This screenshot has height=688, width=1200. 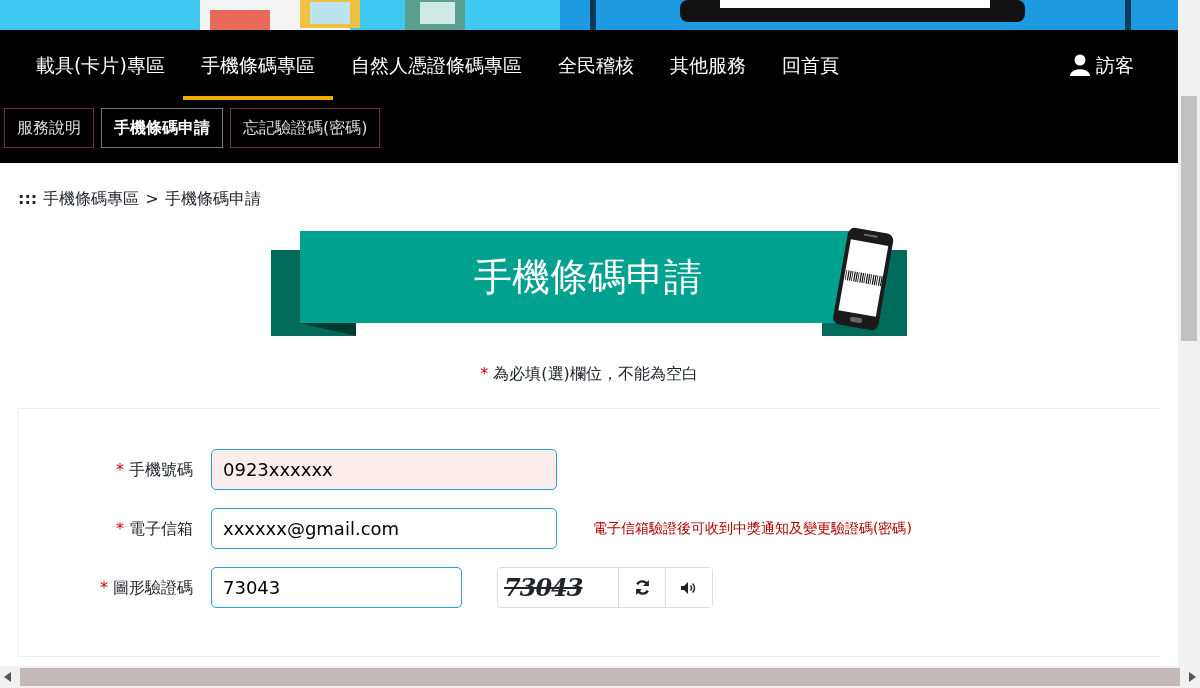 I want to click on nav-tab: 自然人憑證條碼專區, so click(x=436, y=65).